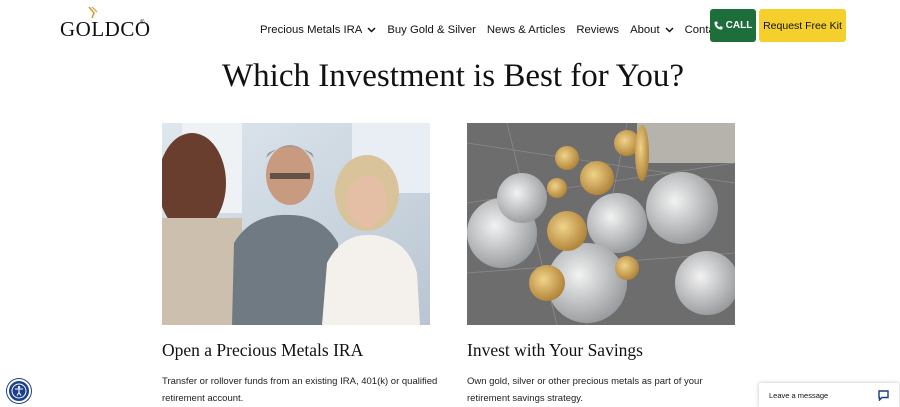 The image size is (900, 407). Describe the element at coordinates (311, 30) in the screenshot. I see `nav-label: Precious Metals IRA` at that location.